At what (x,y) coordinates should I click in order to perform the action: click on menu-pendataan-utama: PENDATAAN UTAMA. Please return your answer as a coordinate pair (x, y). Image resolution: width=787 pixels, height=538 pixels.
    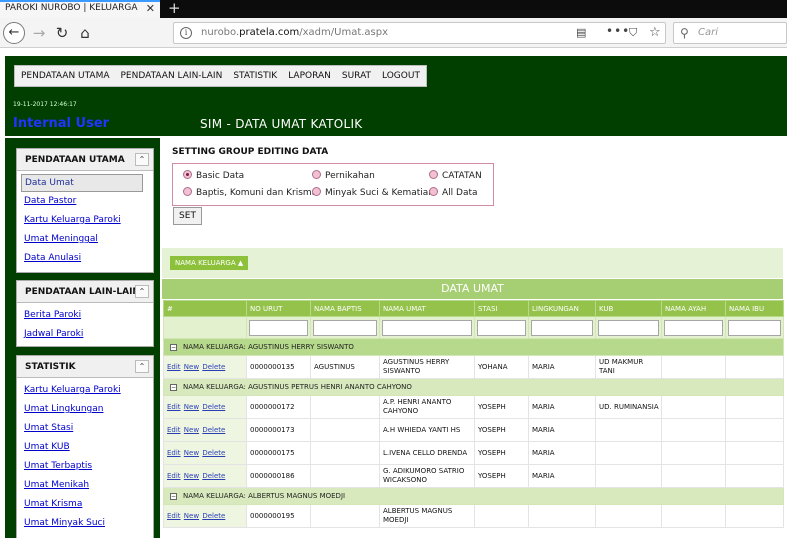
    Looking at the image, I should click on (65, 76).